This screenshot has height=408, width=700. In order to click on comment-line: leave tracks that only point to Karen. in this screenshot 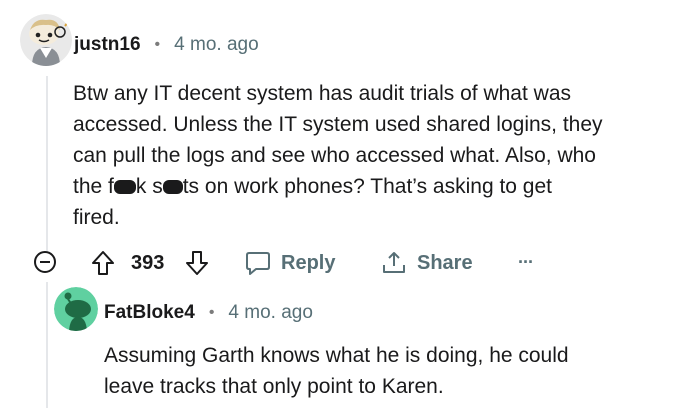, I will do `click(274, 386)`.